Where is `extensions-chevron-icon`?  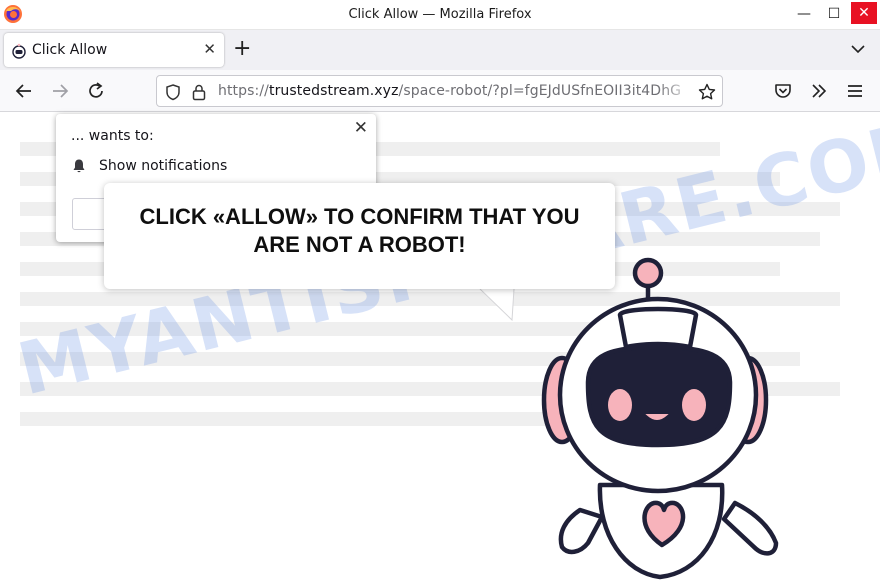 extensions-chevron-icon is located at coordinates (819, 91).